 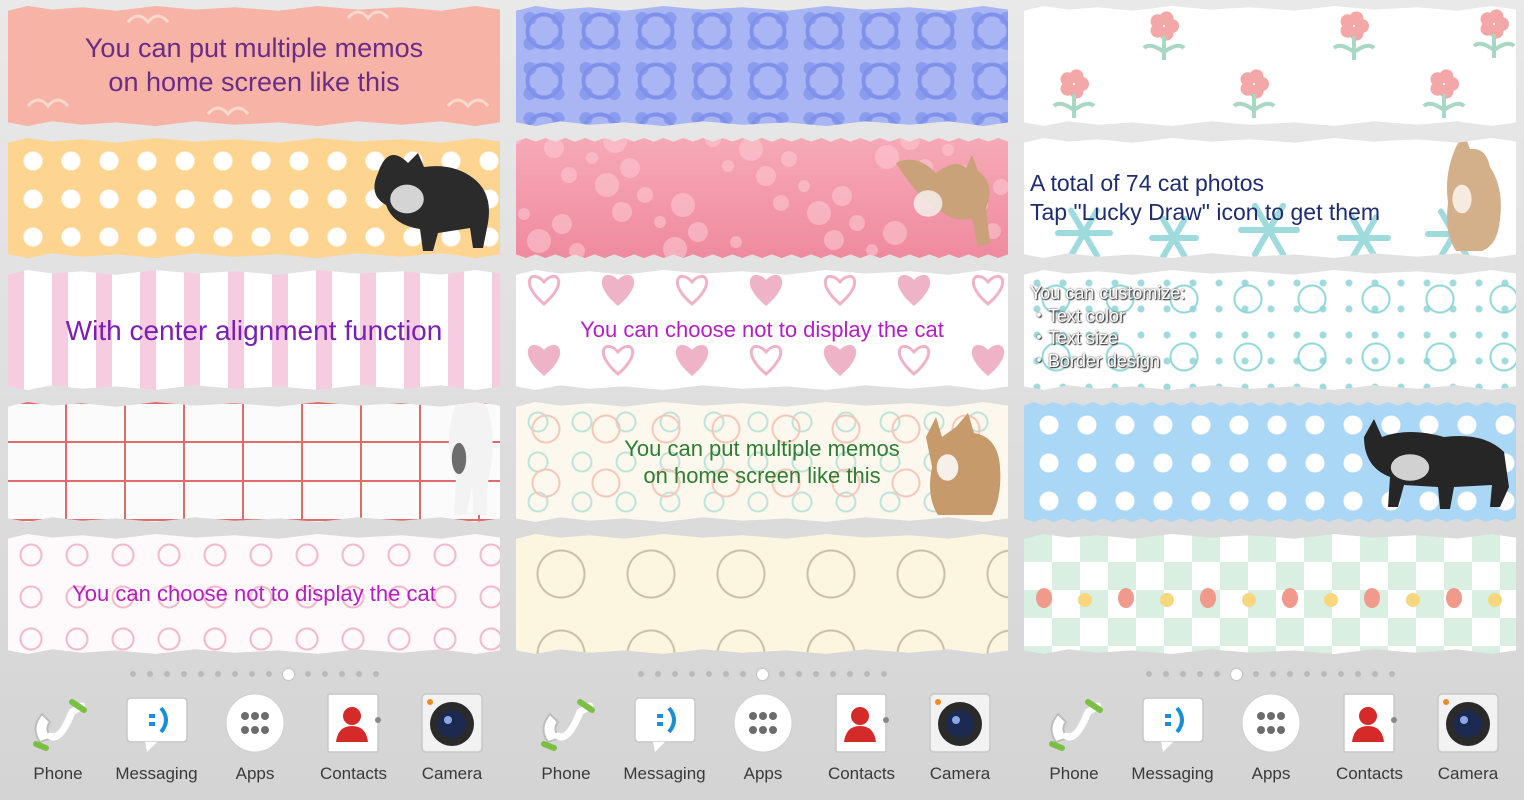 I want to click on app-dock: Phone Messaging Apps Contacts Camera, so click(x=763, y=742).